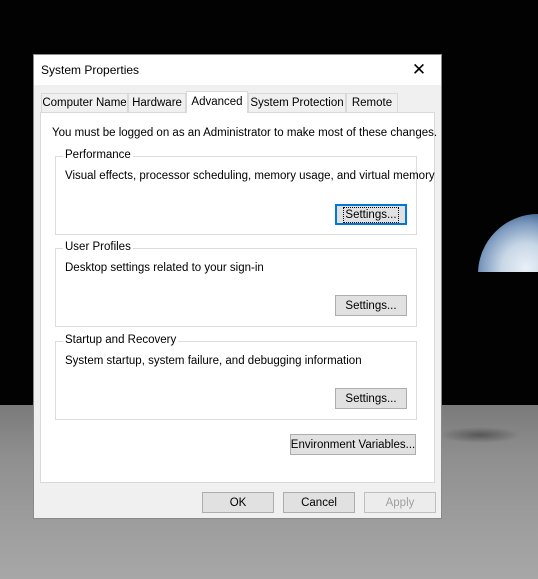 This screenshot has height=579, width=538. I want to click on tab-computer-name: Computer Name, so click(84, 102).